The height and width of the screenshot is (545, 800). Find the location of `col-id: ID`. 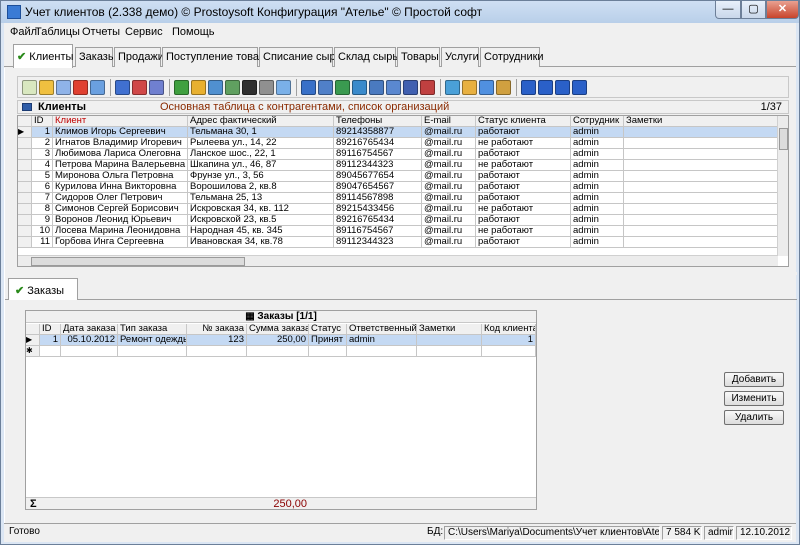

col-id: ID is located at coordinates (42, 121).